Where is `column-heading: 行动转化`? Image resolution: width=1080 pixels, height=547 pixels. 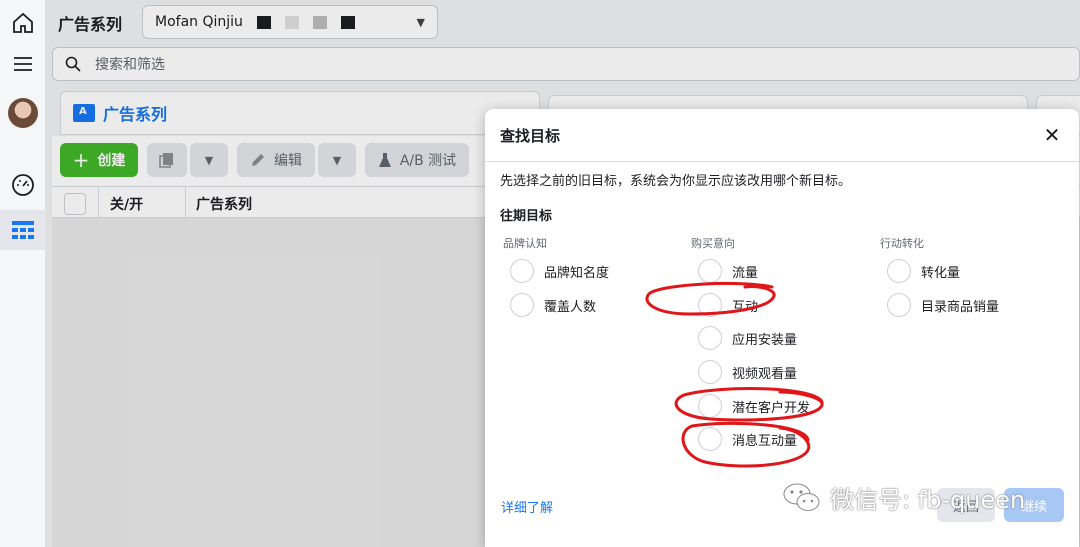 column-heading: 行动转化 is located at coordinates (902, 243).